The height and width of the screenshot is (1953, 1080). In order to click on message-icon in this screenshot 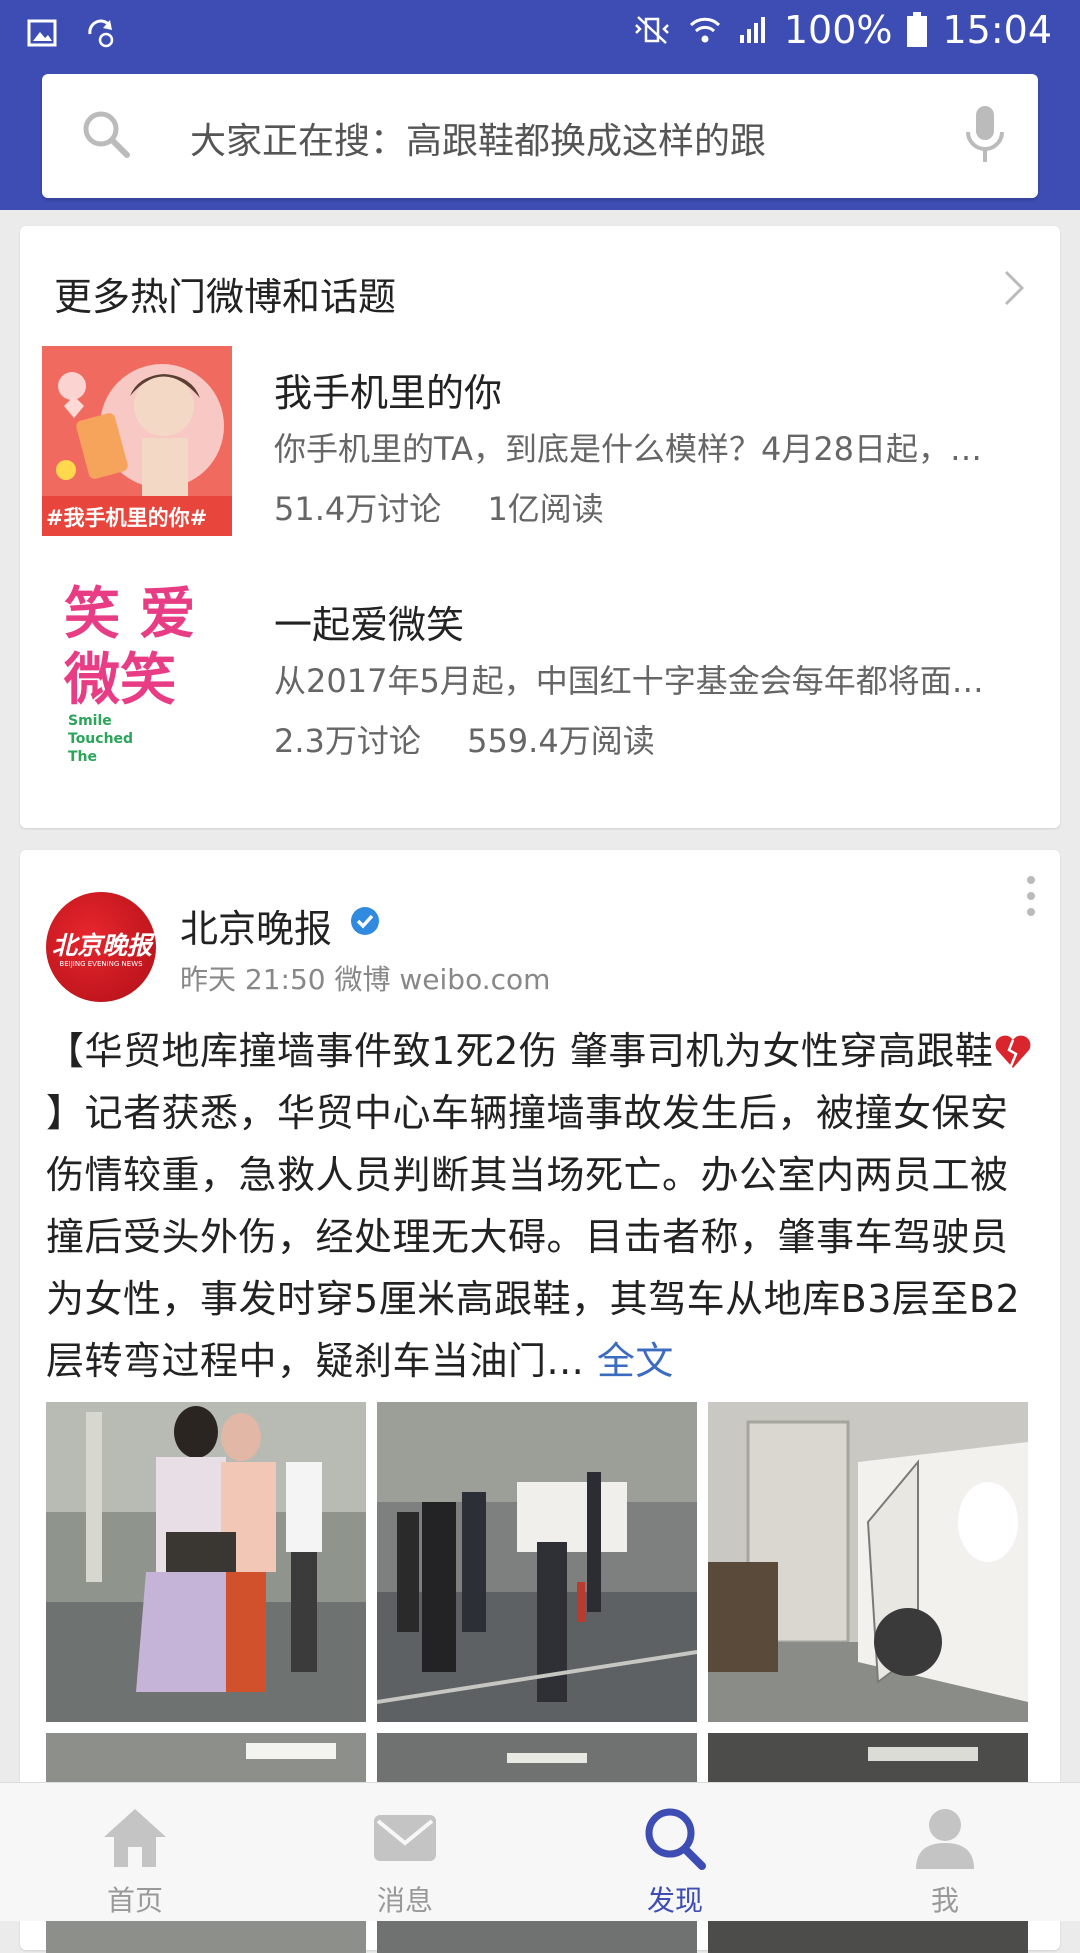, I will do `click(405, 1838)`.